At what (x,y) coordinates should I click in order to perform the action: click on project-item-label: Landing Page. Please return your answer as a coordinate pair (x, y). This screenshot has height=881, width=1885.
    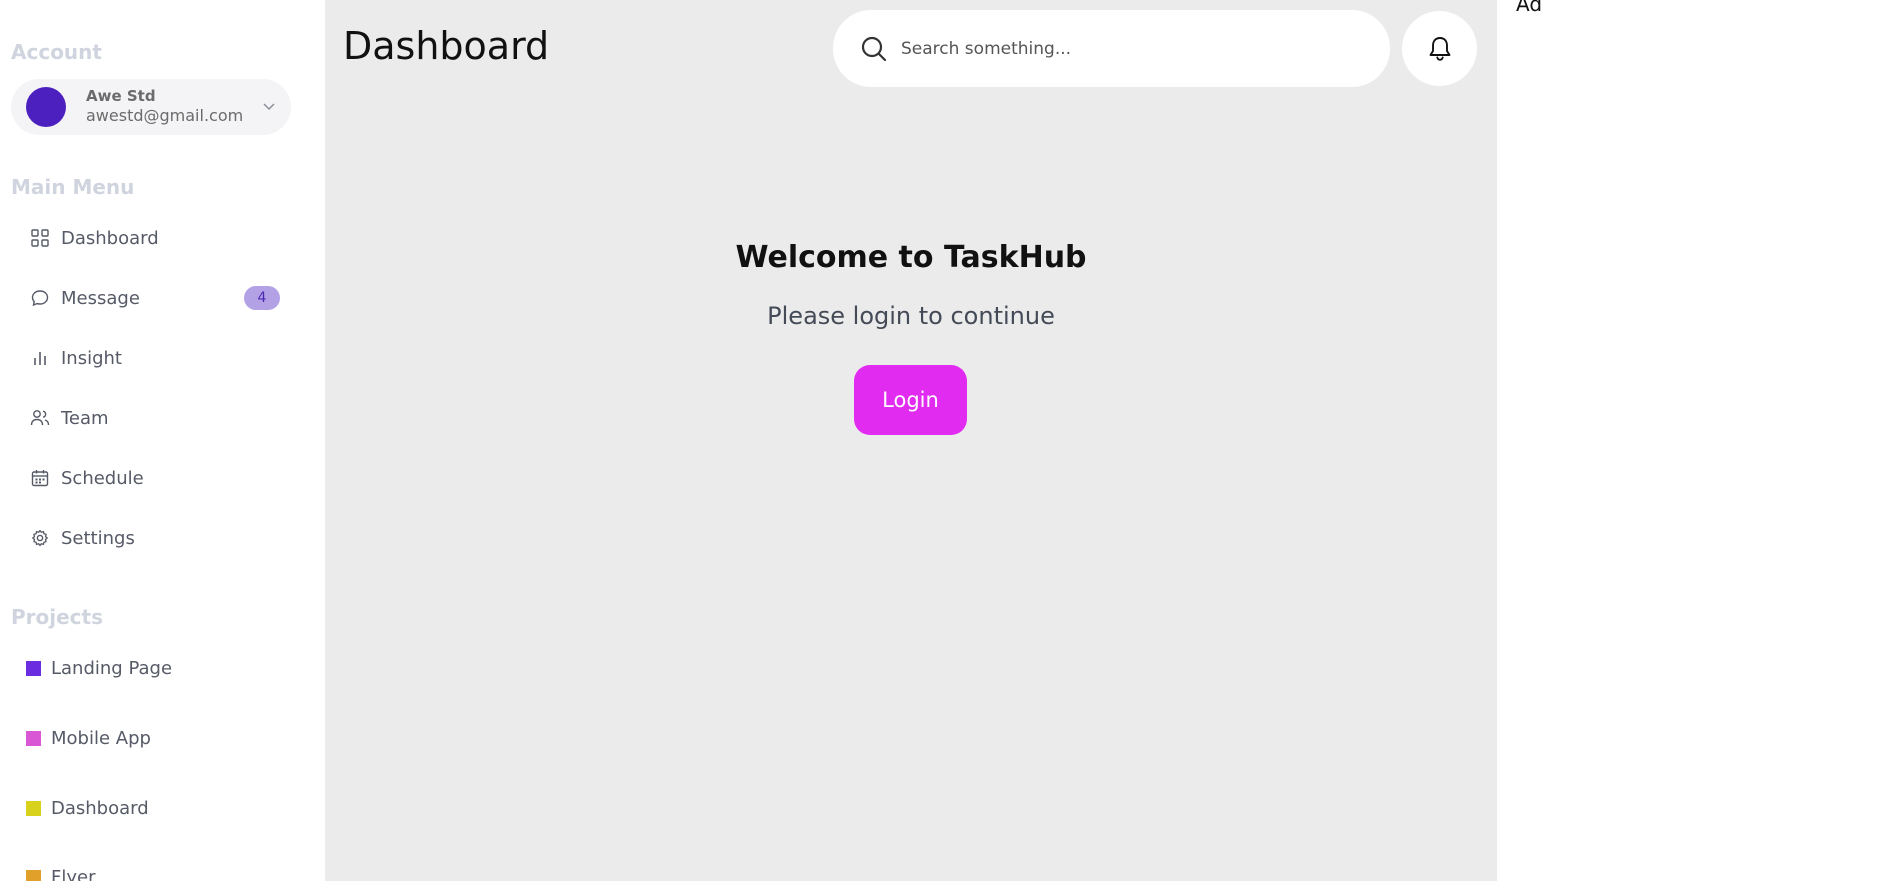
    Looking at the image, I should click on (112, 668).